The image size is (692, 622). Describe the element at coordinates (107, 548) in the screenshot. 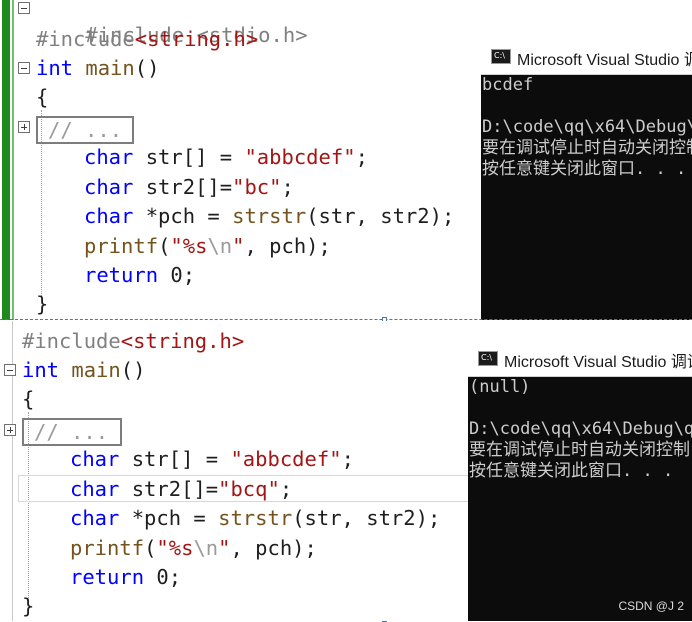

I see `function-call-printf: printf` at that location.